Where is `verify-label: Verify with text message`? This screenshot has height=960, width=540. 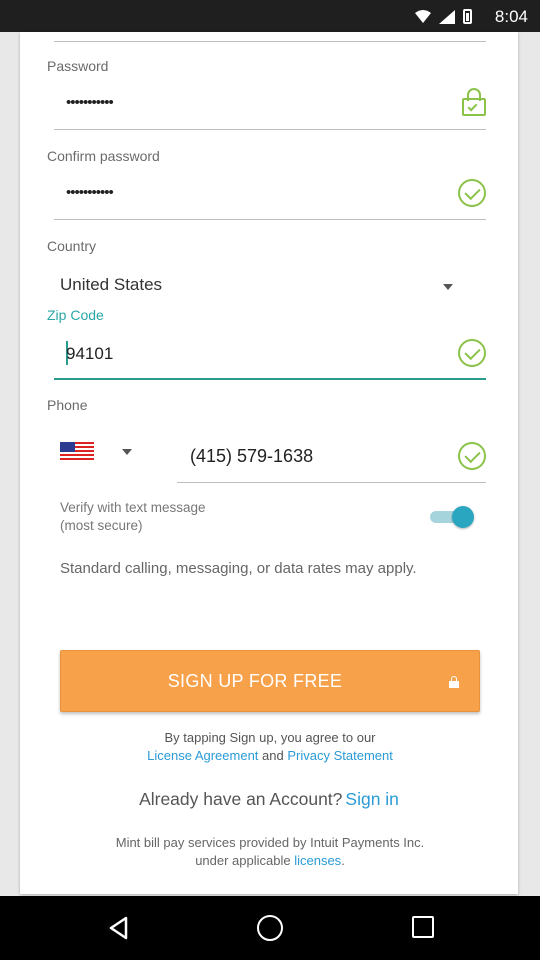 verify-label: Verify with text message is located at coordinates (133, 507).